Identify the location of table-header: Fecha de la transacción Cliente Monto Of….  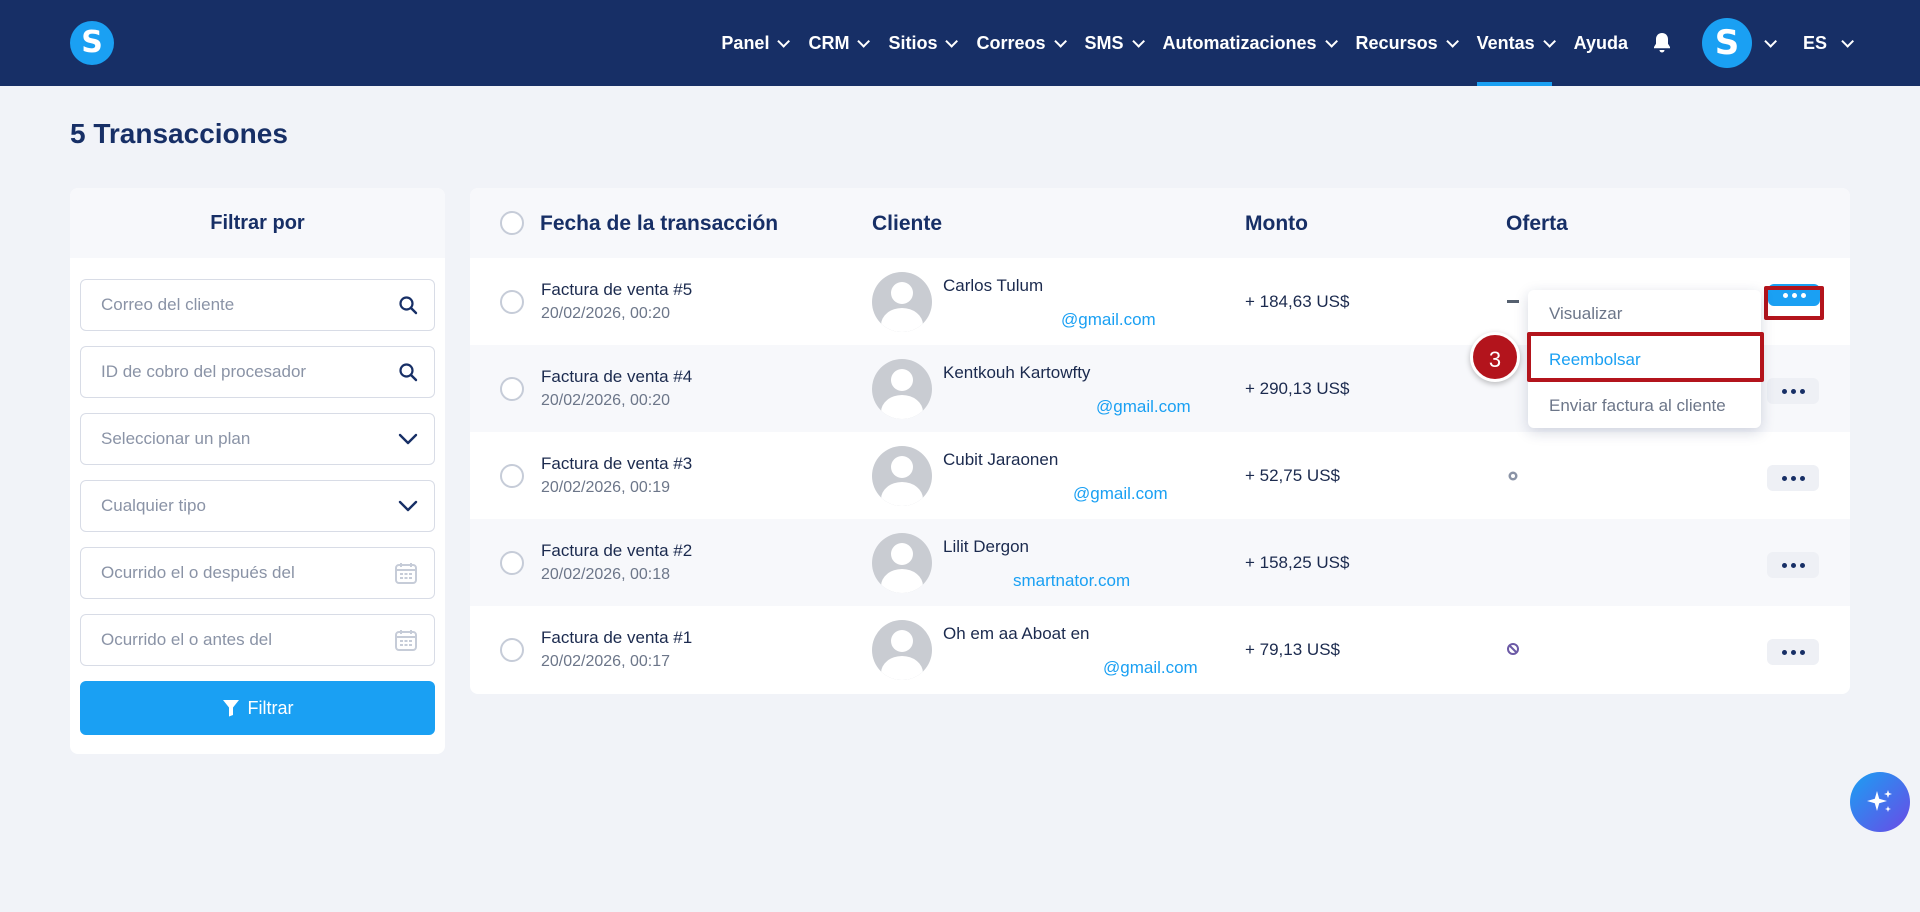
(1160, 223).